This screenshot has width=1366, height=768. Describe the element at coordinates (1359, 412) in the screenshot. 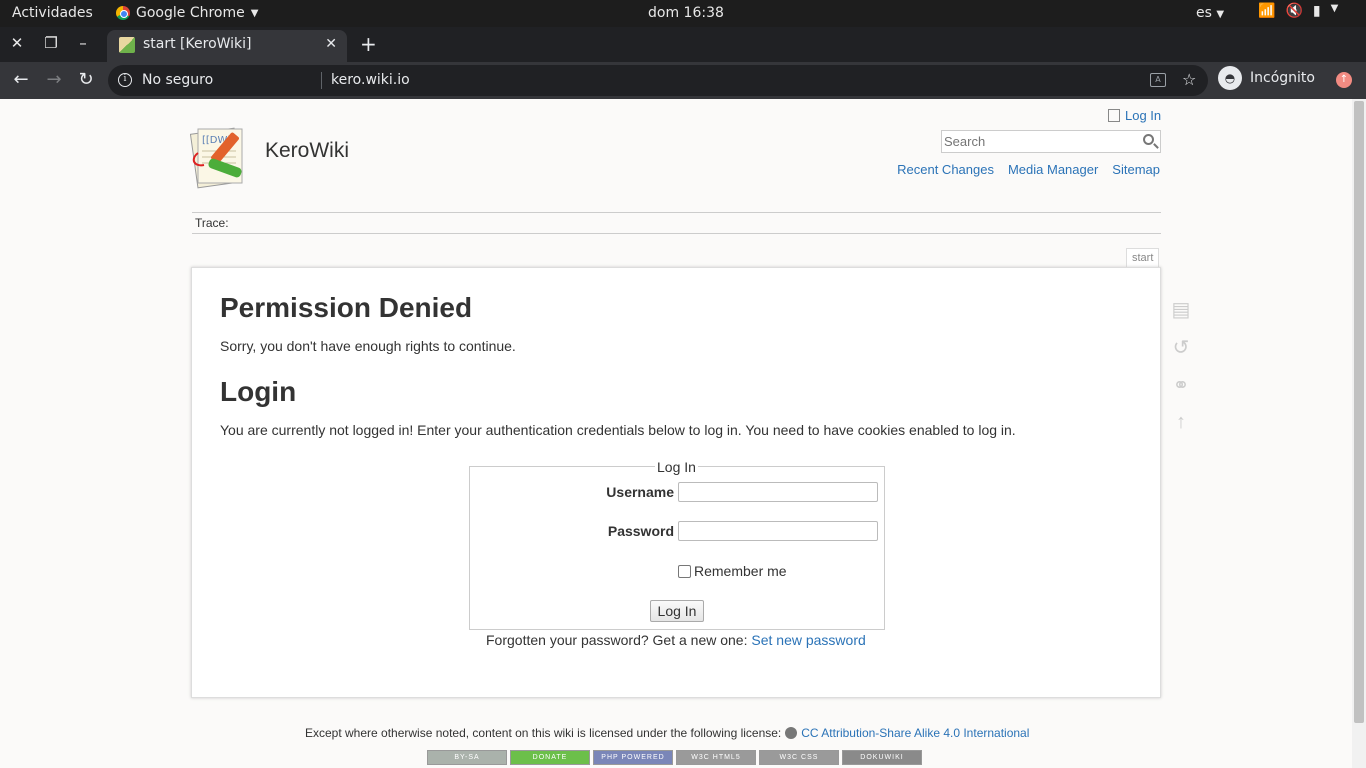

I see `scrollbar-thumb` at that location.